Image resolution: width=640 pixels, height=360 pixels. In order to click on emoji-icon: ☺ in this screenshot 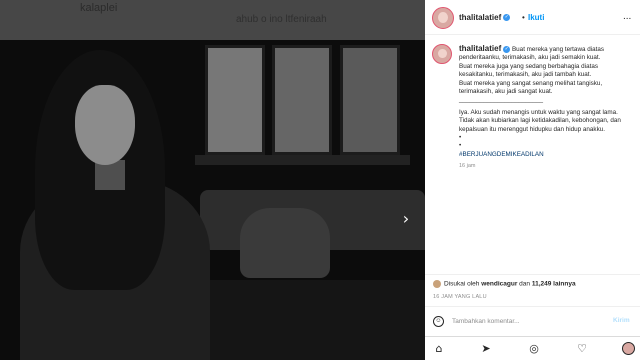, I will do `click(438, 321)`.